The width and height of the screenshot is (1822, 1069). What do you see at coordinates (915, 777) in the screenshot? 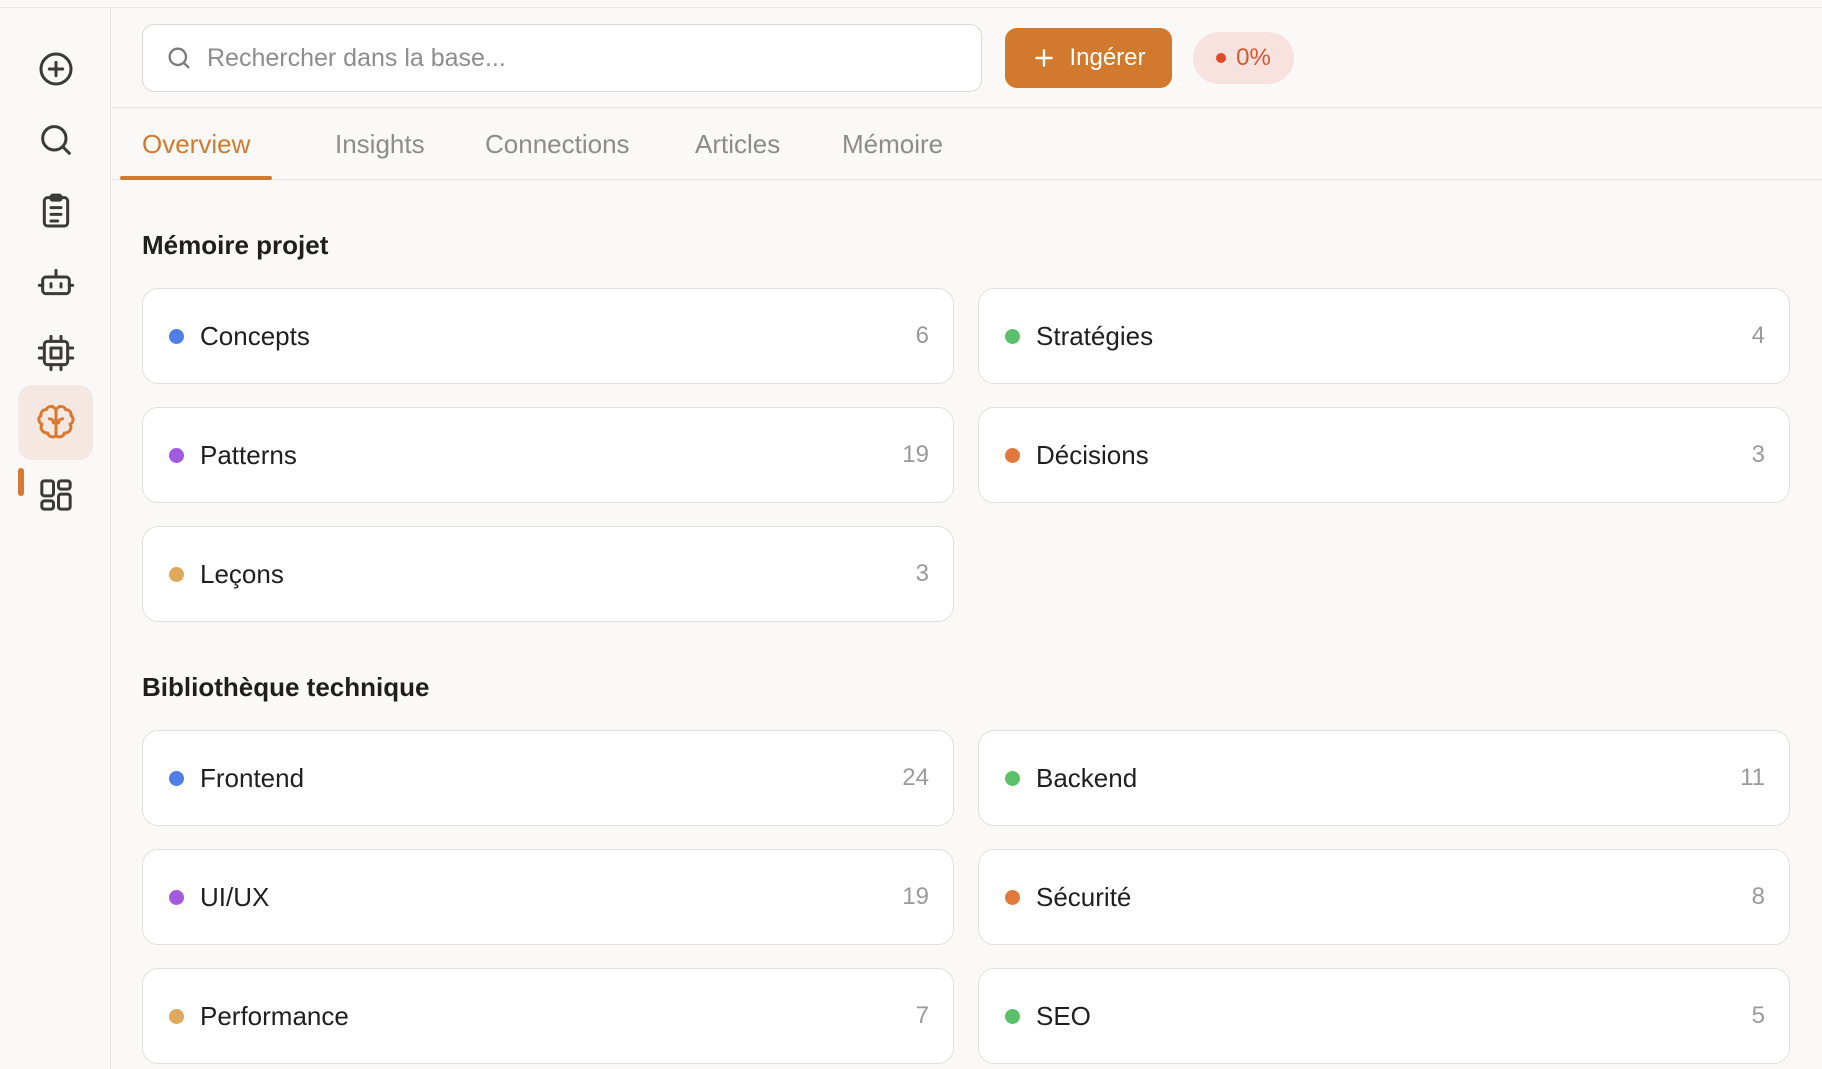
I see `category-count: 24` at bounding box center [915, 777].